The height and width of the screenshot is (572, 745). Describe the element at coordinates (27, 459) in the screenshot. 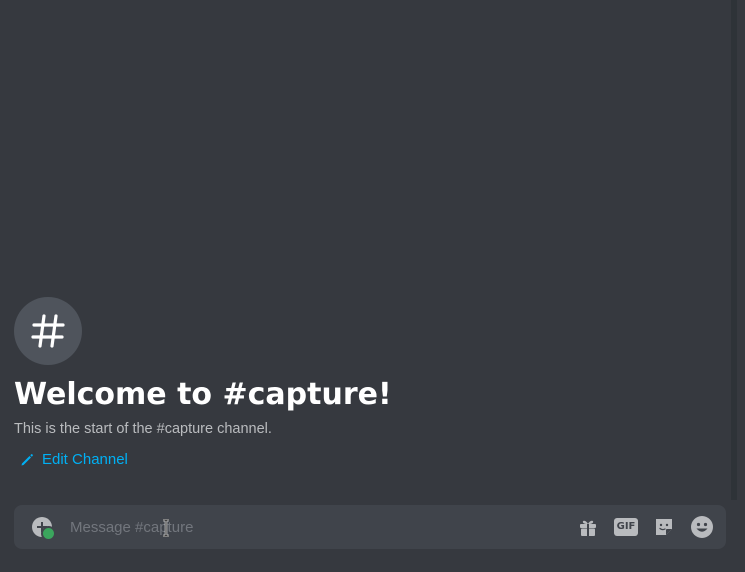

I see `pencil-icon` at that location.